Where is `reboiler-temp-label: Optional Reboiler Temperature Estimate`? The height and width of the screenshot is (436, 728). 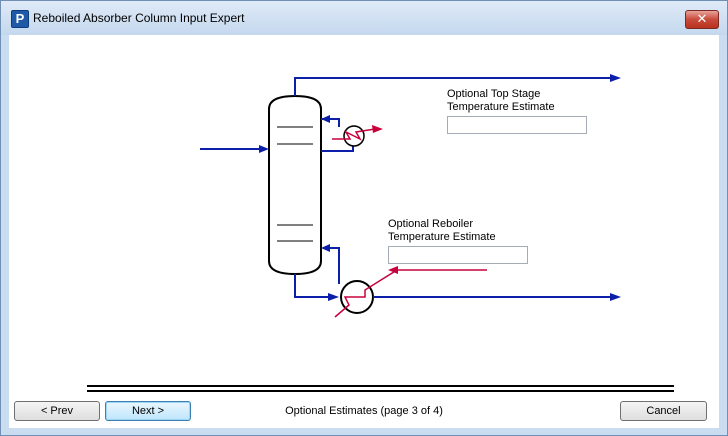 reboiler-temp-label: Optional Reboiler Temperature Estimate is located at coordinates (442, 230).